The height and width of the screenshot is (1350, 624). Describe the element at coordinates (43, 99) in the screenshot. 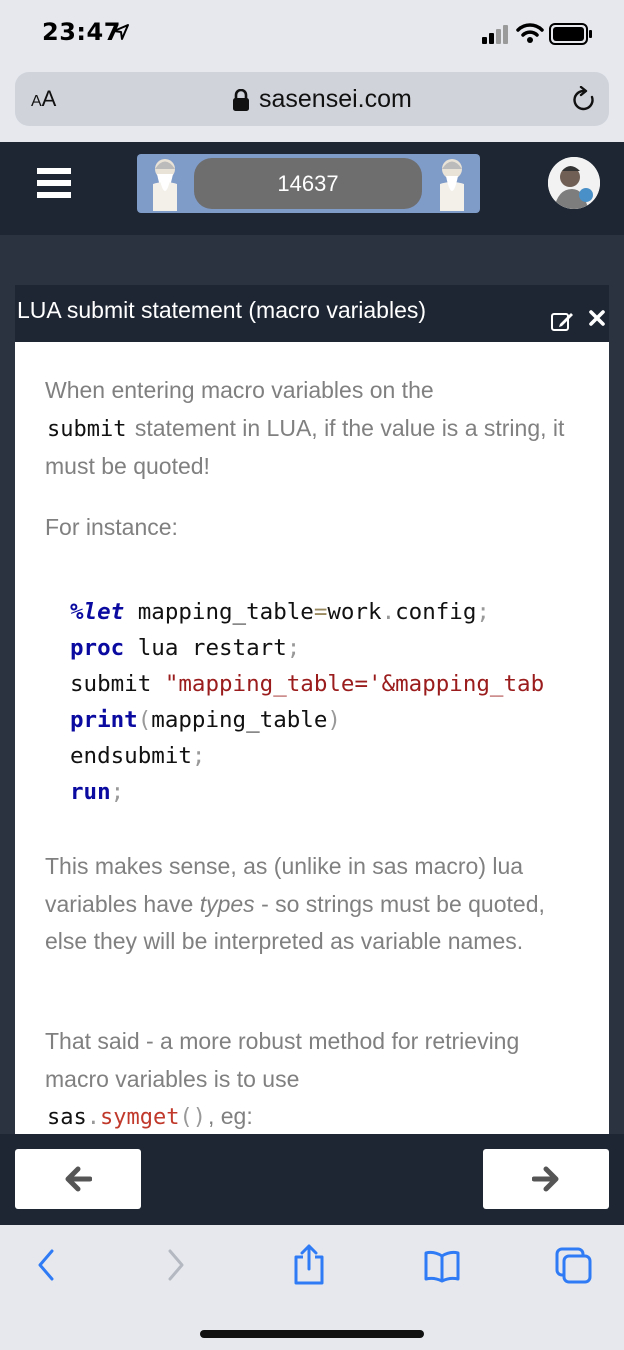

I see `text-size-button: AA` at that location.